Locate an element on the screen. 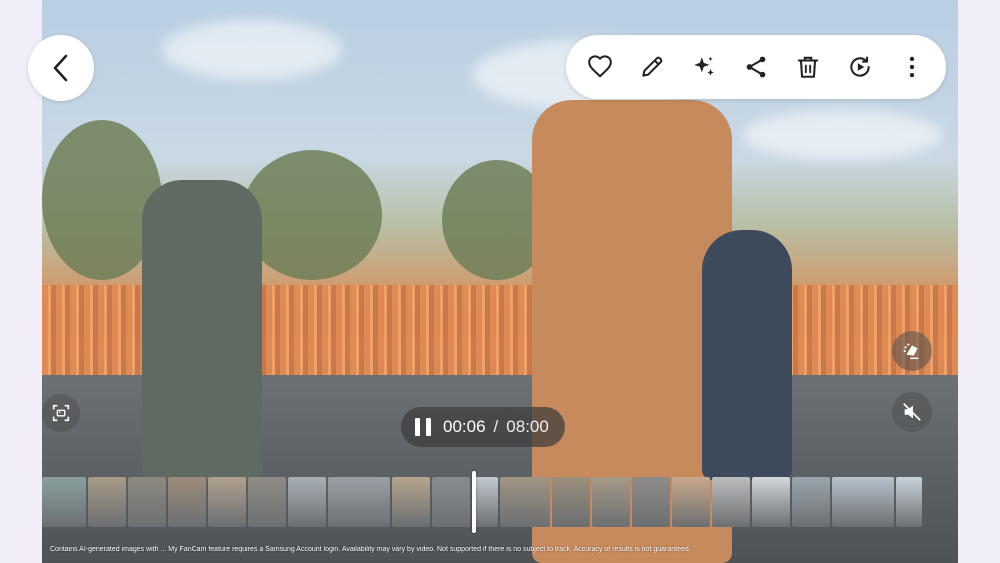  heart-icon is located at coordinates (600, 66).